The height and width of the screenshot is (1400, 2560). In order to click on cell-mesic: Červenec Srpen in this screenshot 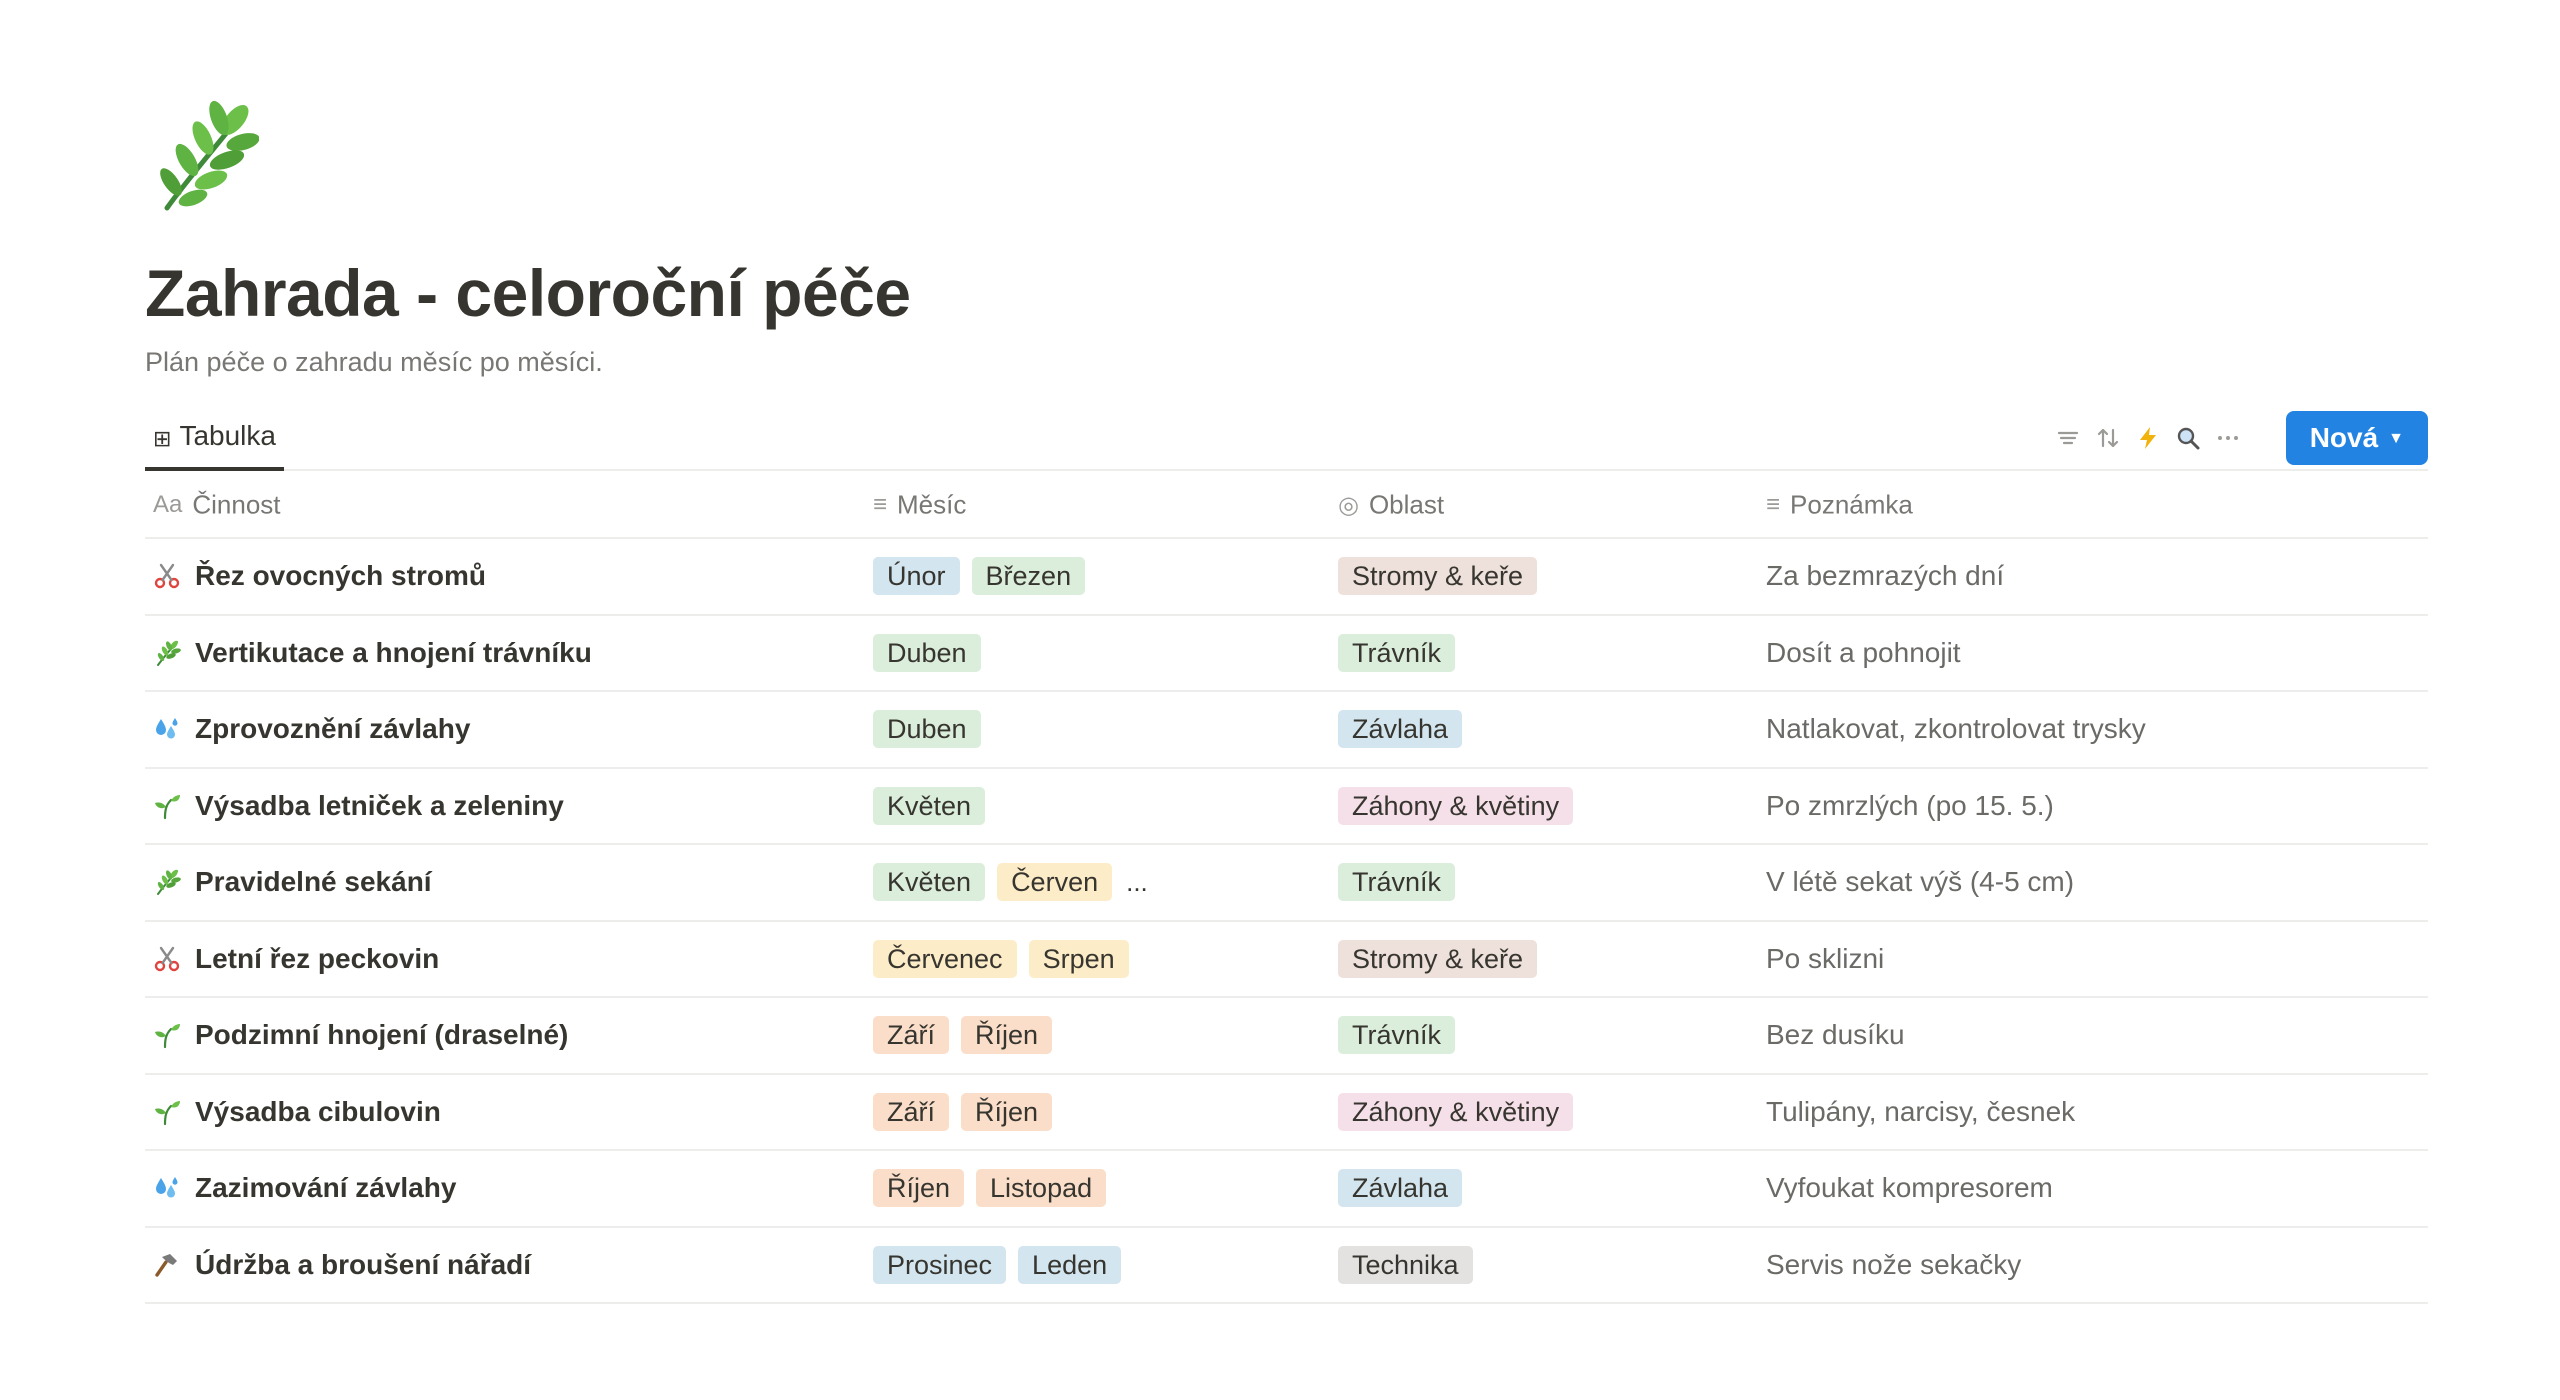, I will do `click(1097, 959)`.